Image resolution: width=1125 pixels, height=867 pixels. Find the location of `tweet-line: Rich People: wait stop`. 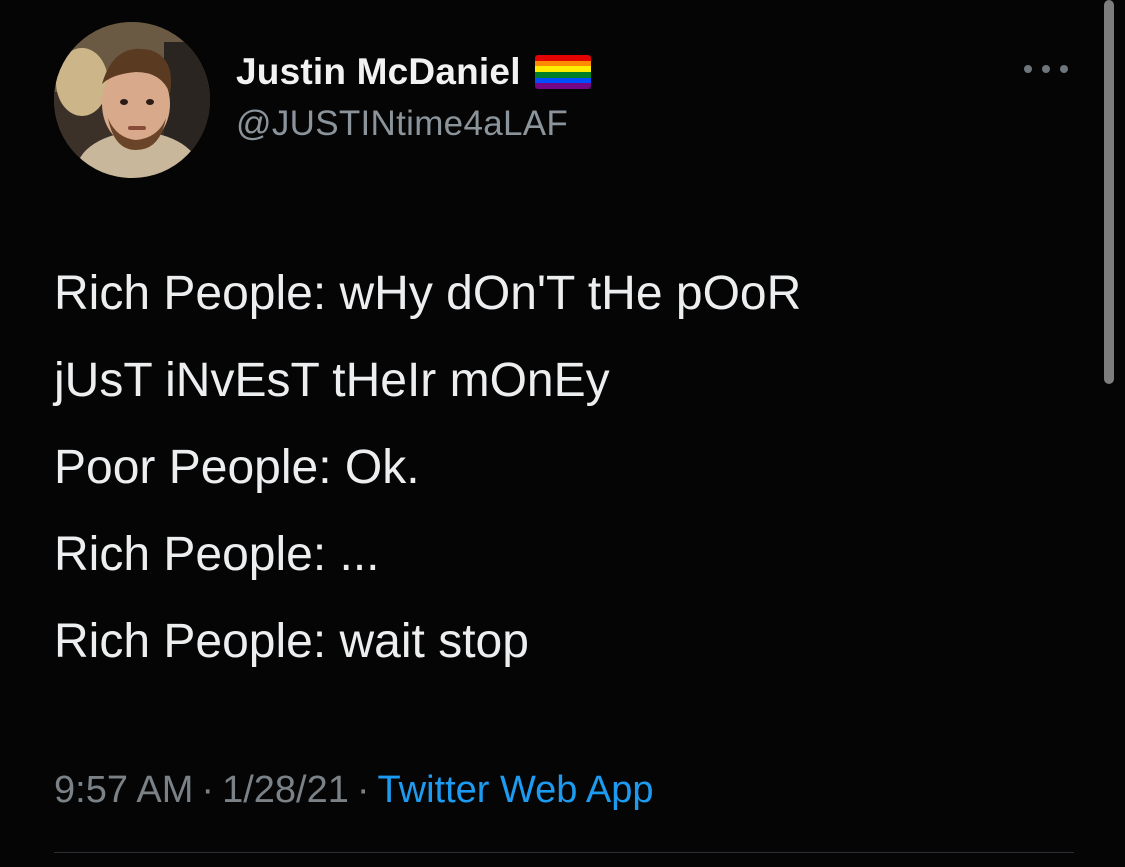

tweet-line: Rich People: wait stop is located at coordinates (291, 641).